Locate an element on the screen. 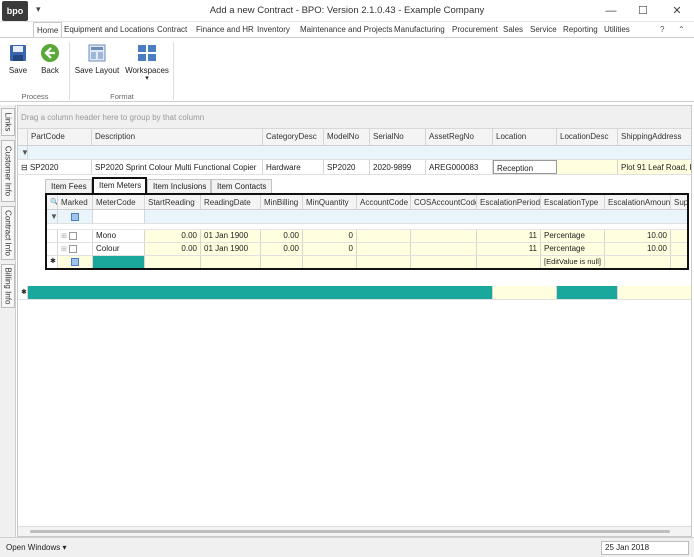  locationdesc-new-cell is located at coordinates (587, 292).